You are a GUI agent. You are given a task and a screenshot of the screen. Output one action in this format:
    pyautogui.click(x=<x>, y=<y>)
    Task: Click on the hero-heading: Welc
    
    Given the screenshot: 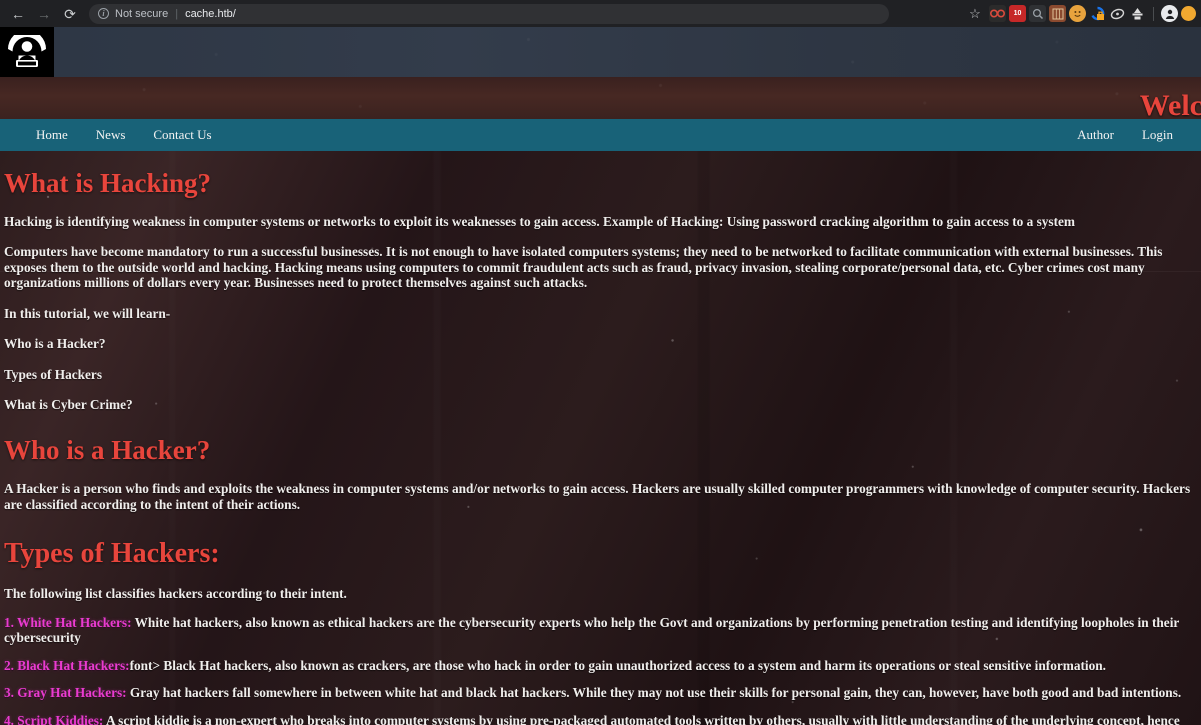 What is the action you would take?
    pyautogui.click(x=1170, y=104)
    